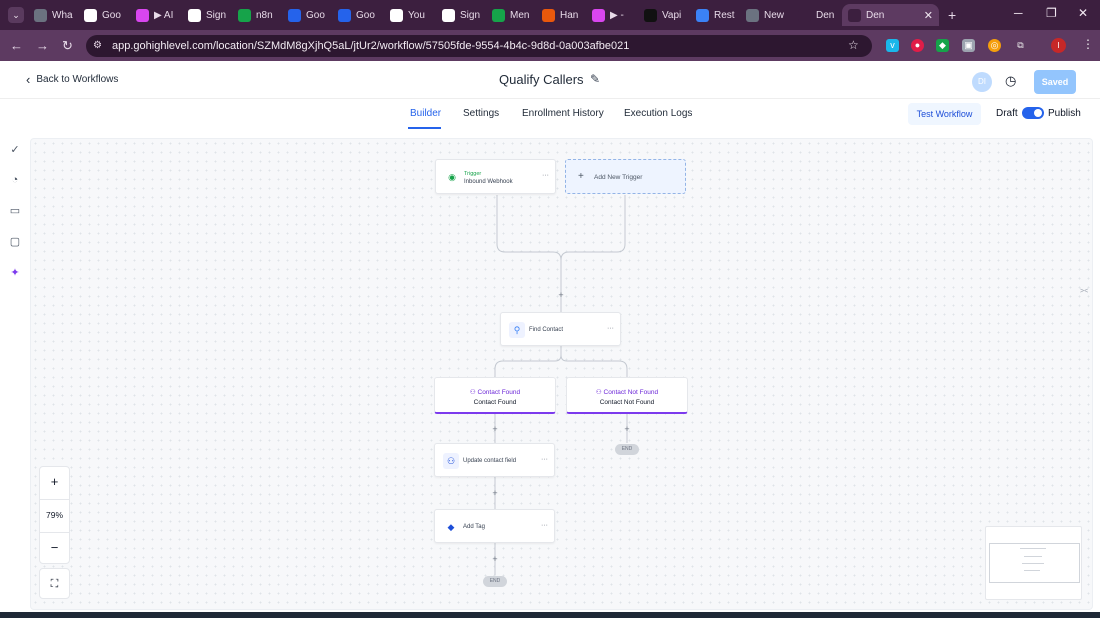 The image size is (1100, 618). I want to click on camera-extension-icon: ▣, so click(968, 45).